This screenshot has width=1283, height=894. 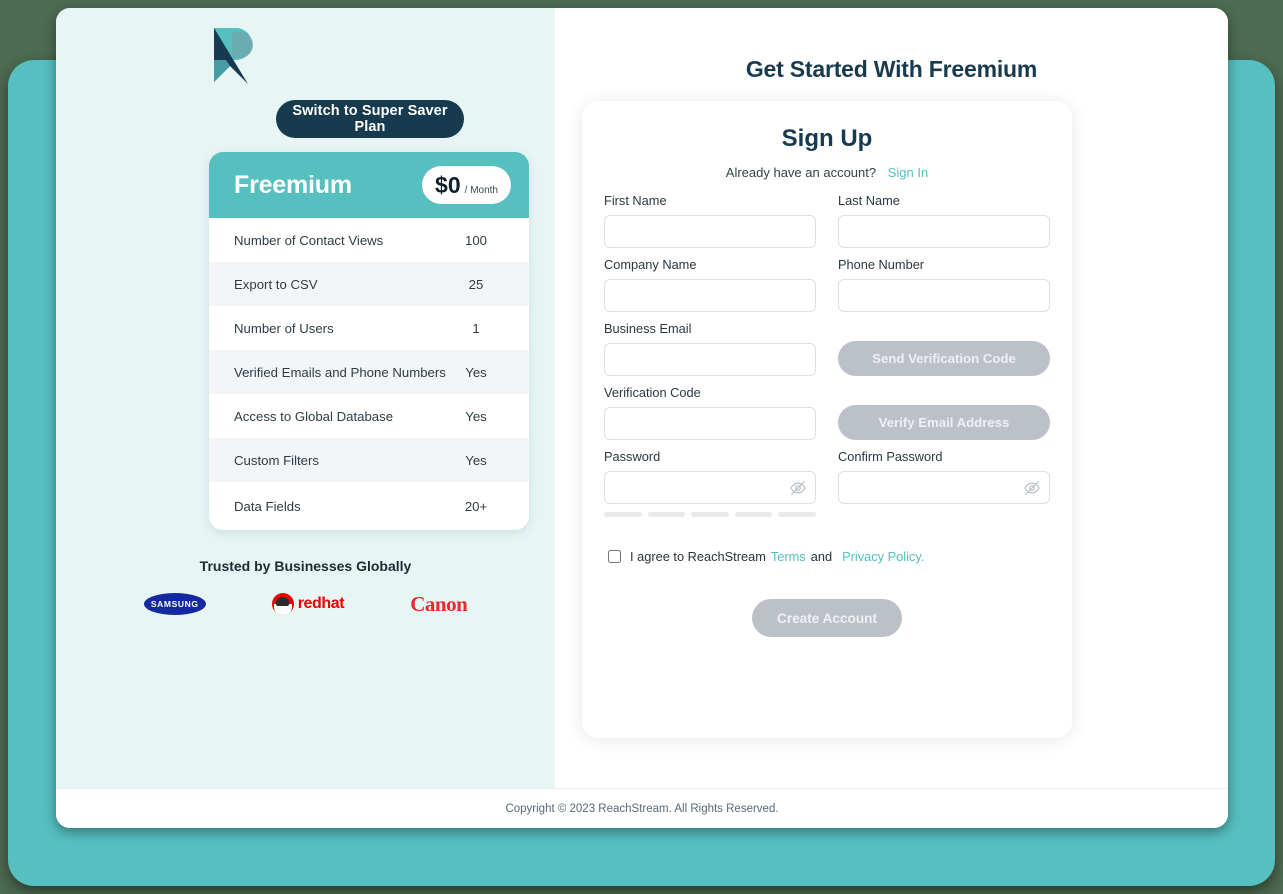 I want to click on first-name-field-group: First Name, so click(x=710, y=220).